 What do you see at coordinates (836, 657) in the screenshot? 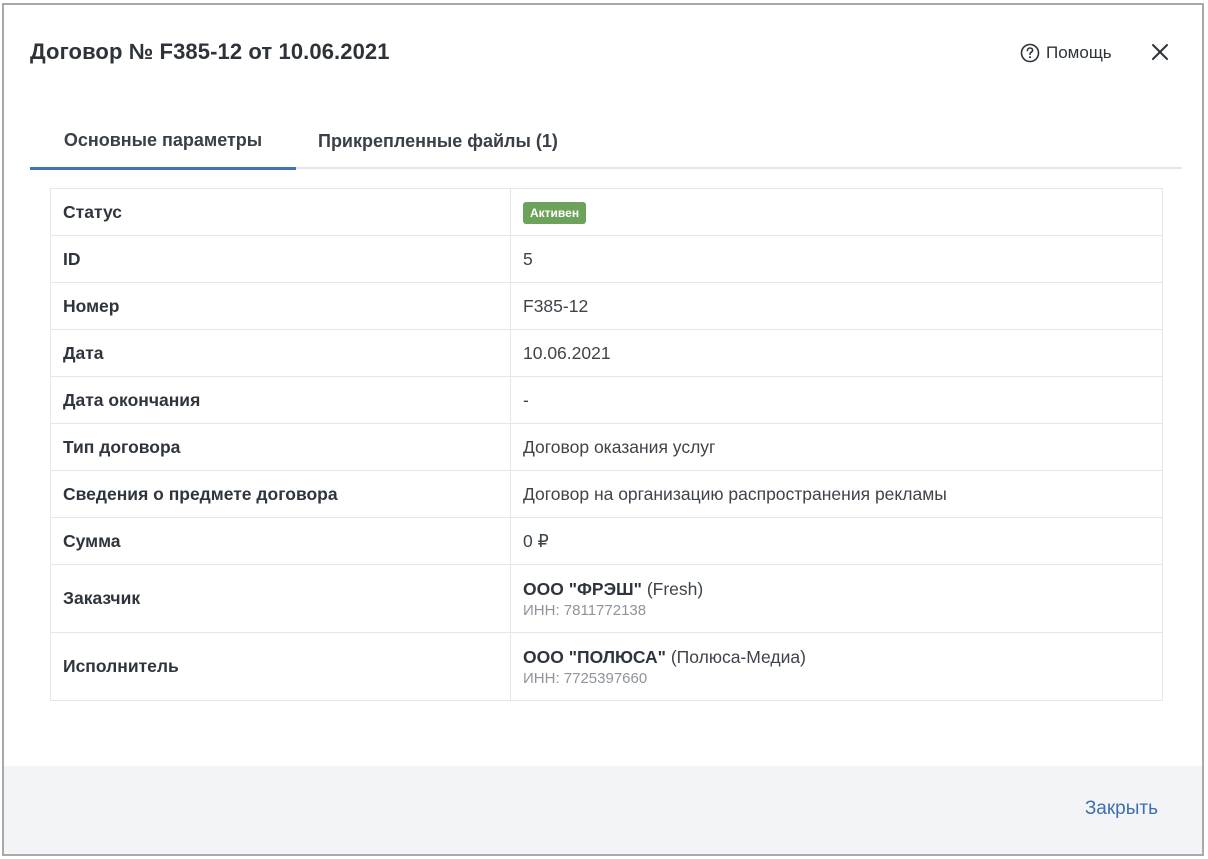
I see `contractor-name-line: ООО "ПОЛЮСА" (Полюса-Медиа)` at bounding box center [836, 657].